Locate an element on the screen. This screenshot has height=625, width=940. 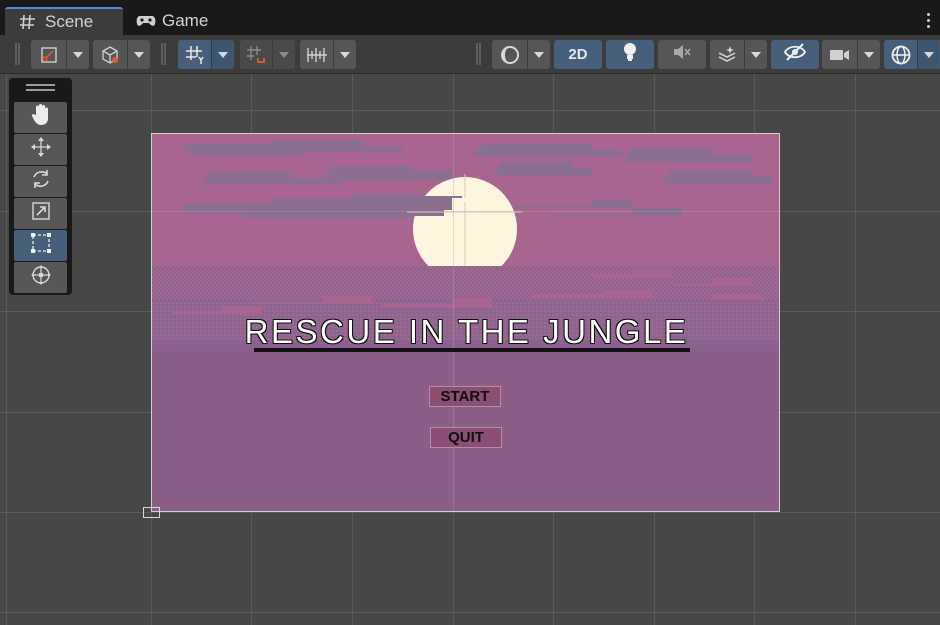
quit-button: QUIT is located at coordinates (466, 437).